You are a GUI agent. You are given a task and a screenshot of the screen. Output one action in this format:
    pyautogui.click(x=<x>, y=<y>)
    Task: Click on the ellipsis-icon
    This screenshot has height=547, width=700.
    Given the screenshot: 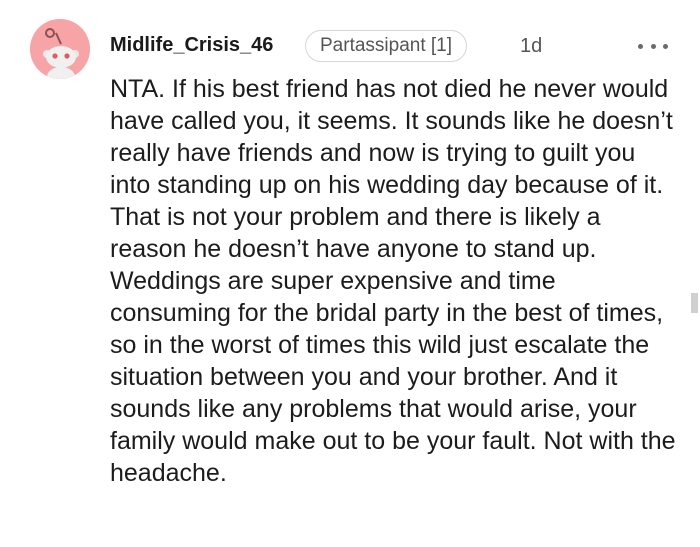 What is the action you would take?
    pyautogui.click(x=653, y=46)
    